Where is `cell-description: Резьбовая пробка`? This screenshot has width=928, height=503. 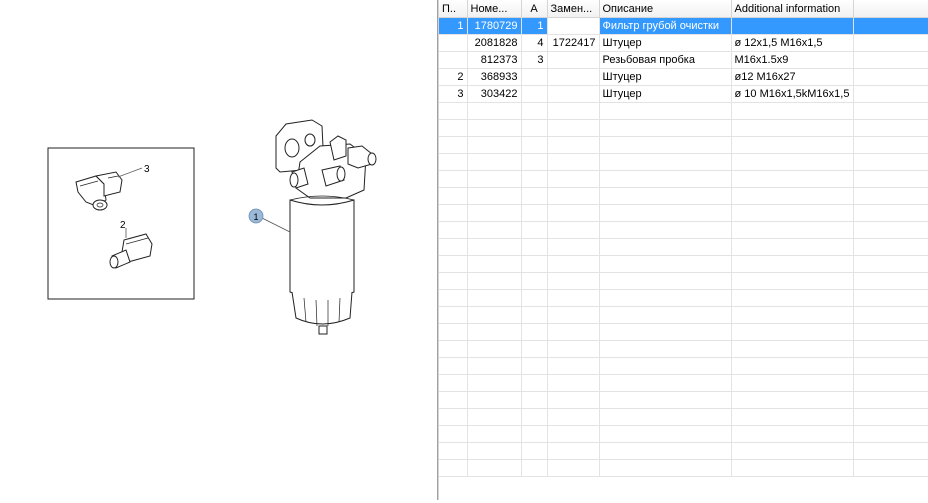
cell-description: Резьбовая пробка is located at coordinates (665, 60).